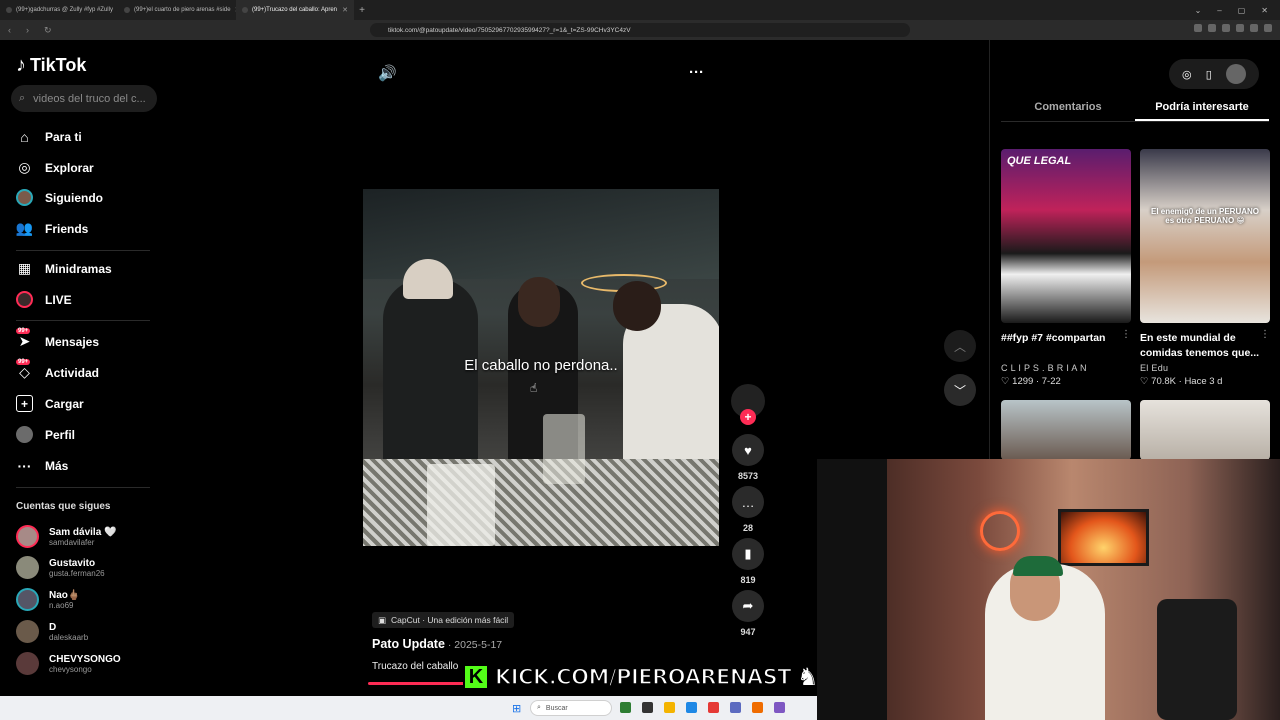 Image resolution: width=1280 pixels, height=720 pixels. I want to click on following-account: Sam dávila 🤍 samdavilafer, so click(66, 536).